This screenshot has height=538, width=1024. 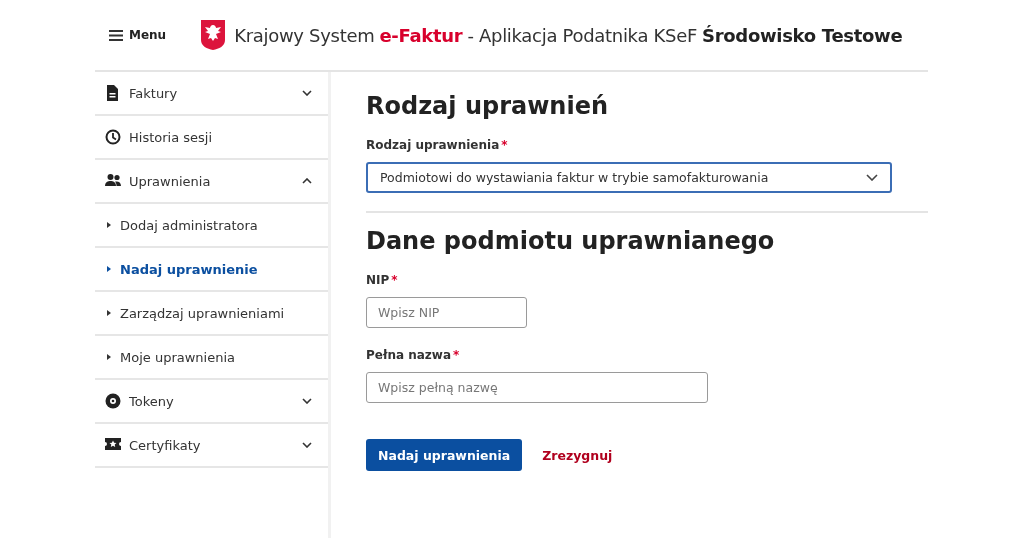 What do you see at coordinates (213, 35) in the screenshot?
I see `emblem-icon` at bounding box center [213, 35].